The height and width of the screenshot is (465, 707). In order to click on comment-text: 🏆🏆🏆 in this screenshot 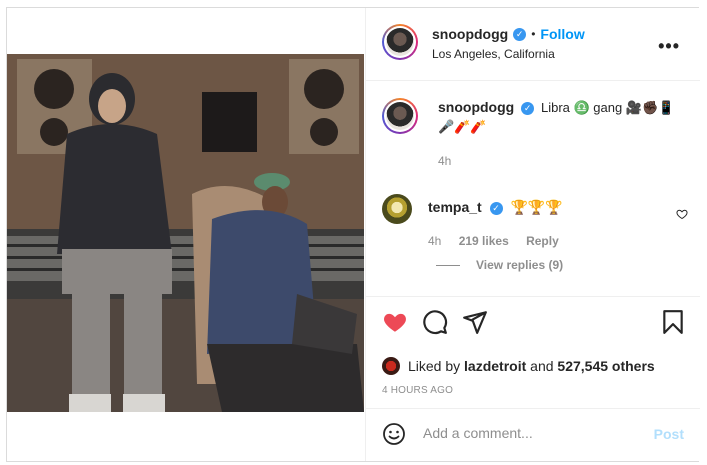, I will do `click(536, 207)`.